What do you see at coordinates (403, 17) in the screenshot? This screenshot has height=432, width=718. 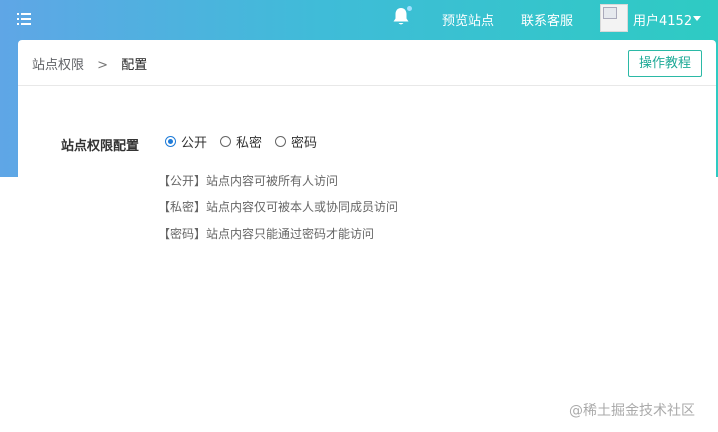 I see `notification-bell-icon` at bounding box center [403, 17].